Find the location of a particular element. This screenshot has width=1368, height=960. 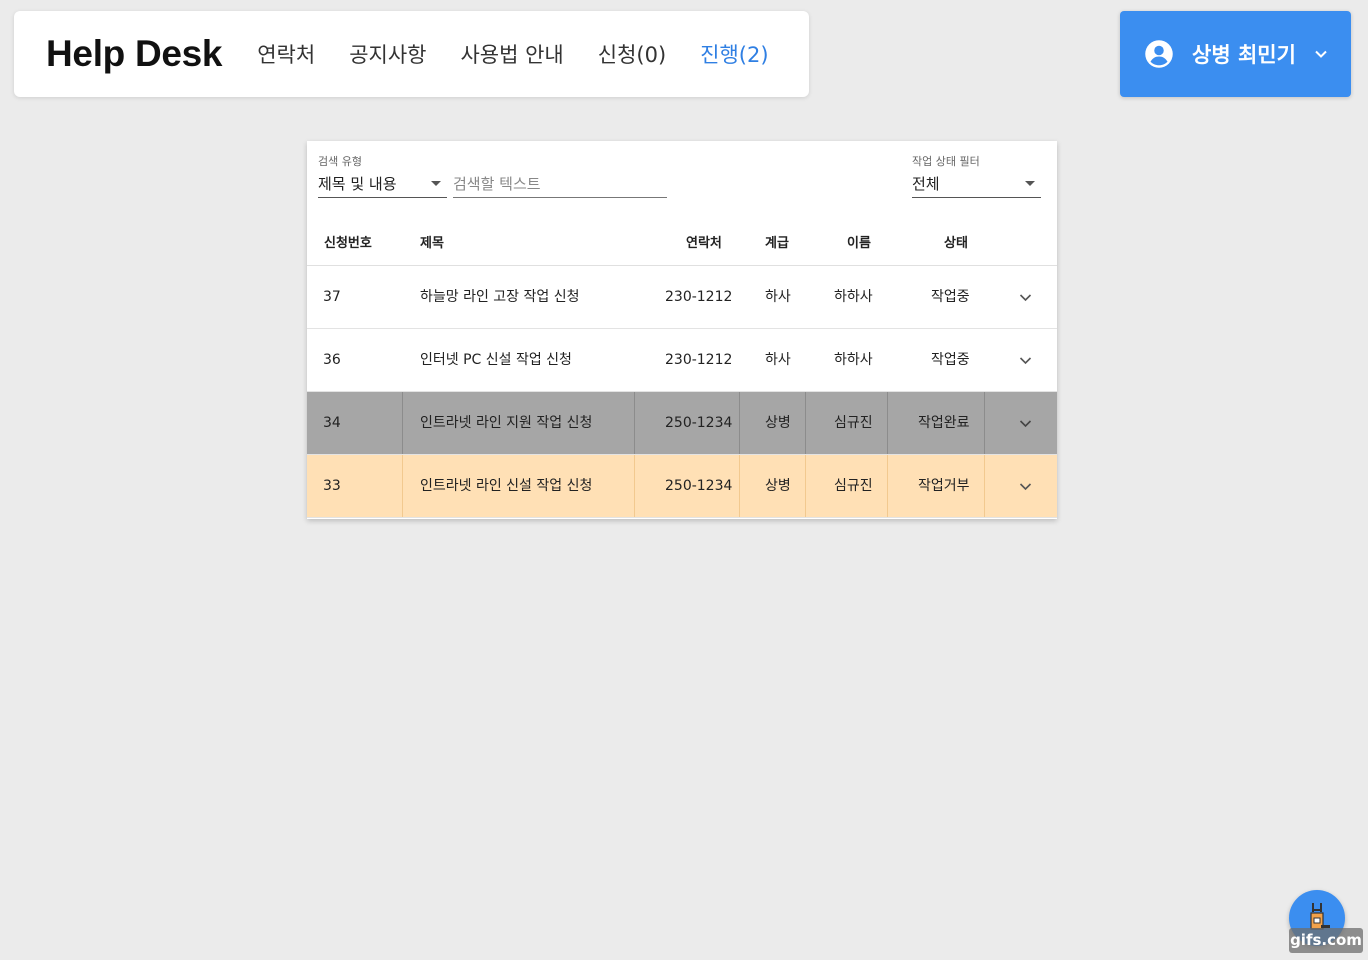

search-input is located at coordinates (560, 184).